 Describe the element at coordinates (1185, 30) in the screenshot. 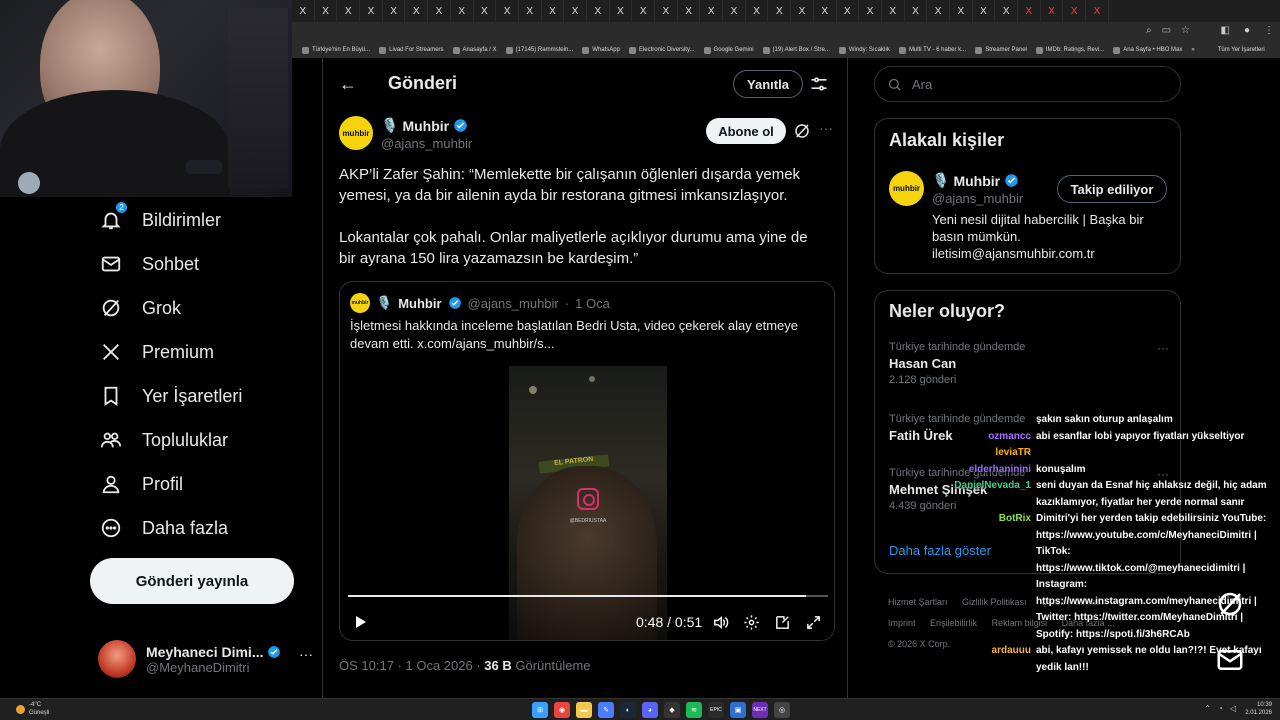

I see `bookmark-star-icon: ☆` at that location.